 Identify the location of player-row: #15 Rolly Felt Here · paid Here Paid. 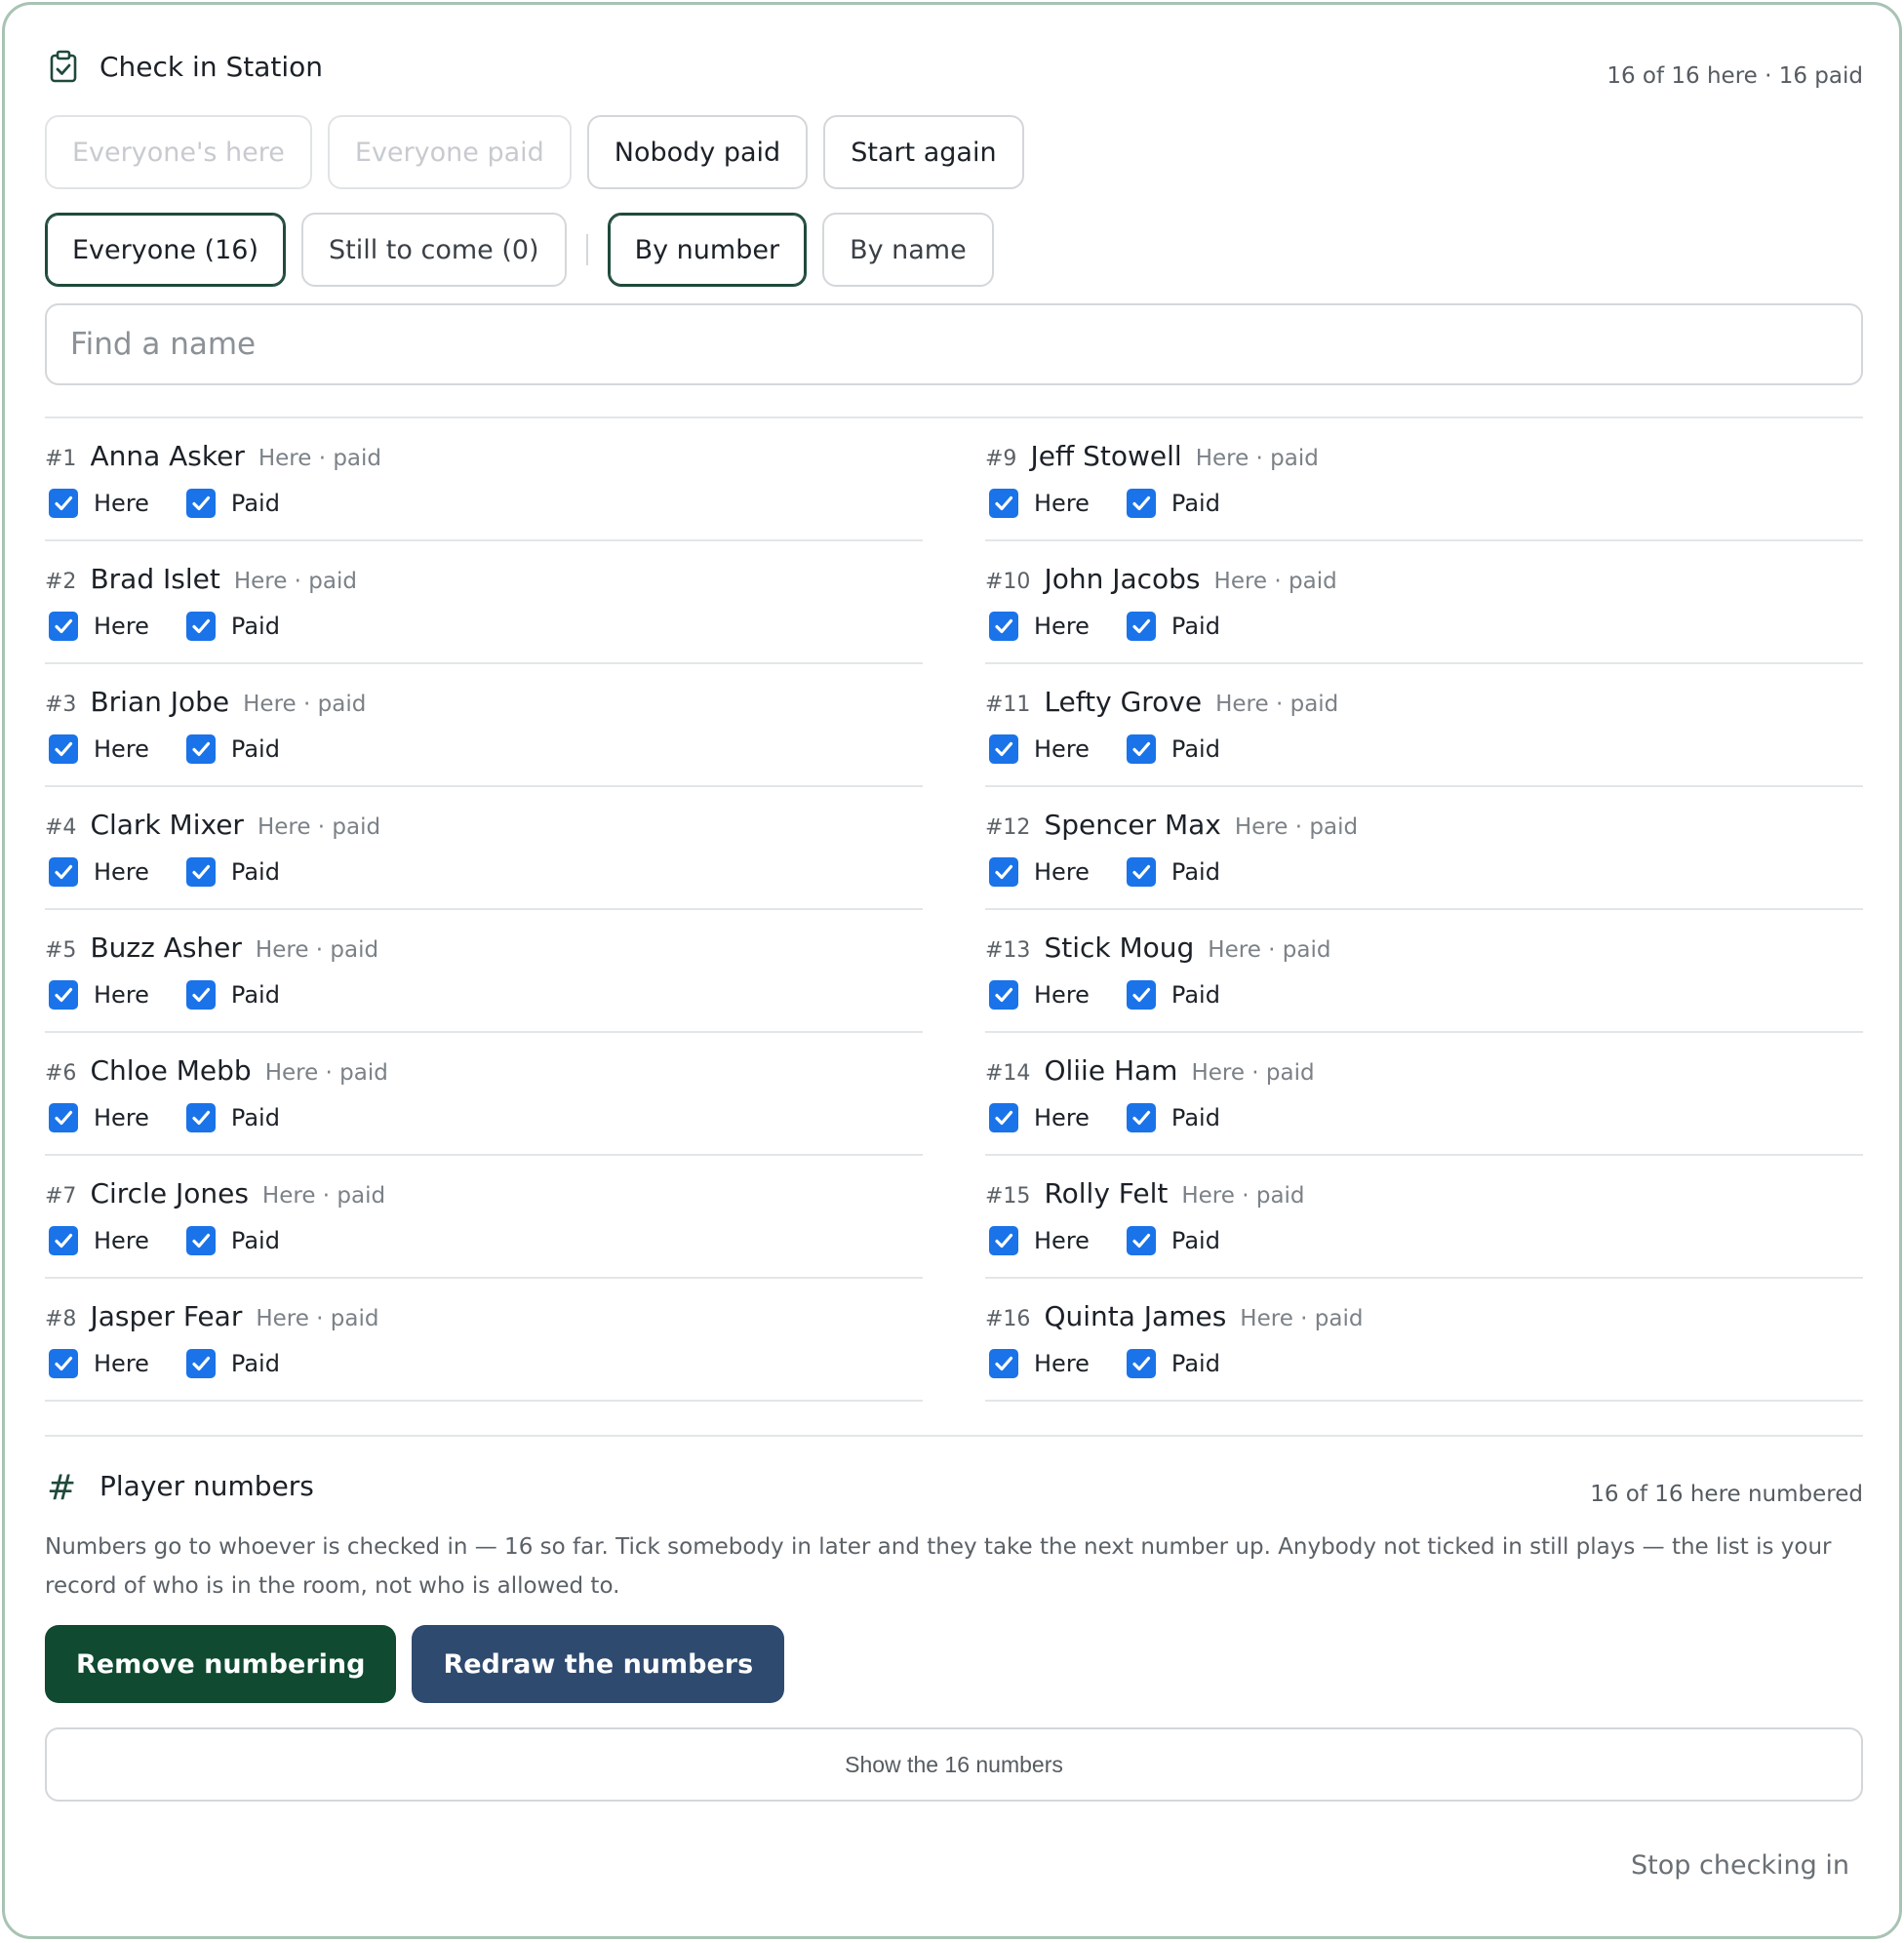
(1424, 1218).